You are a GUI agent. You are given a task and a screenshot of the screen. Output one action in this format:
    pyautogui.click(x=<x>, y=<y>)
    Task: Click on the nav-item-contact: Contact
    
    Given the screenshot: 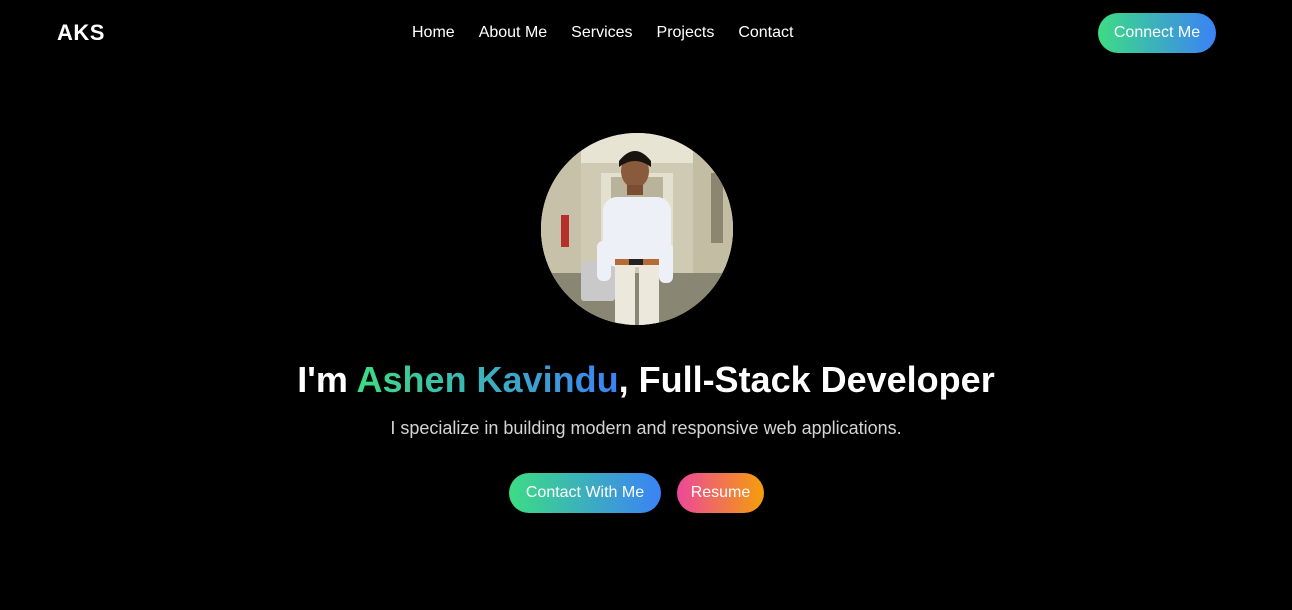 What is the action you would take?
    pyautogui.click(x=765, y=33)
    